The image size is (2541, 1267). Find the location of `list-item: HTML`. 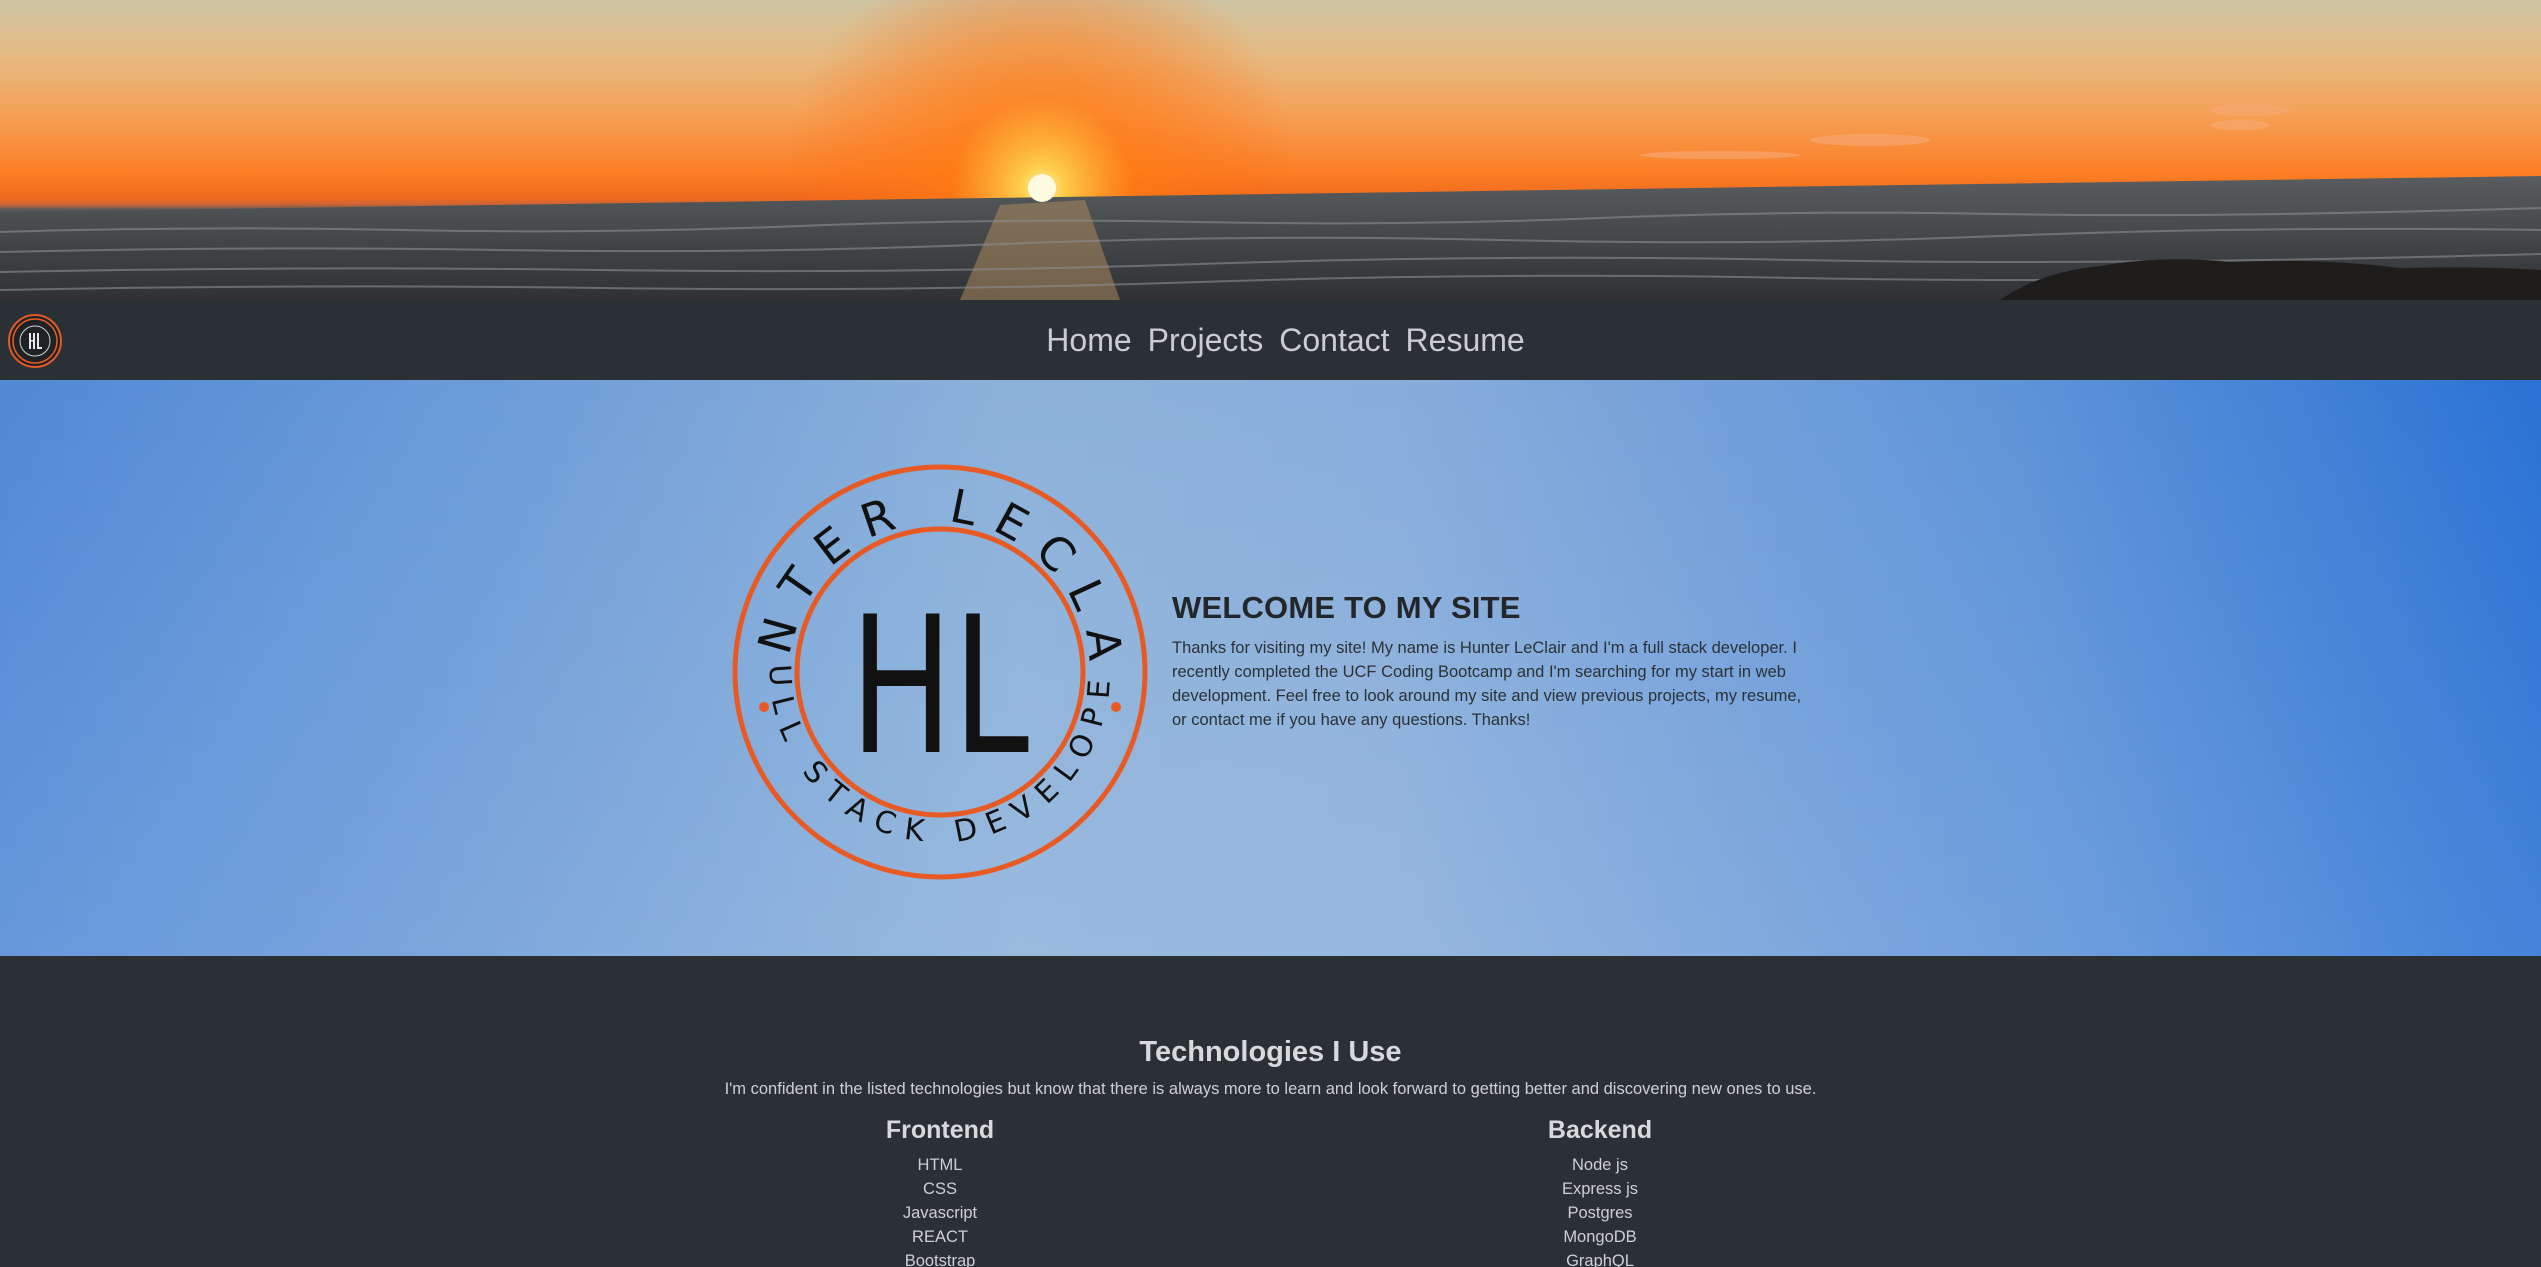

list-item: HTML is located at coordinates (940, 1165).